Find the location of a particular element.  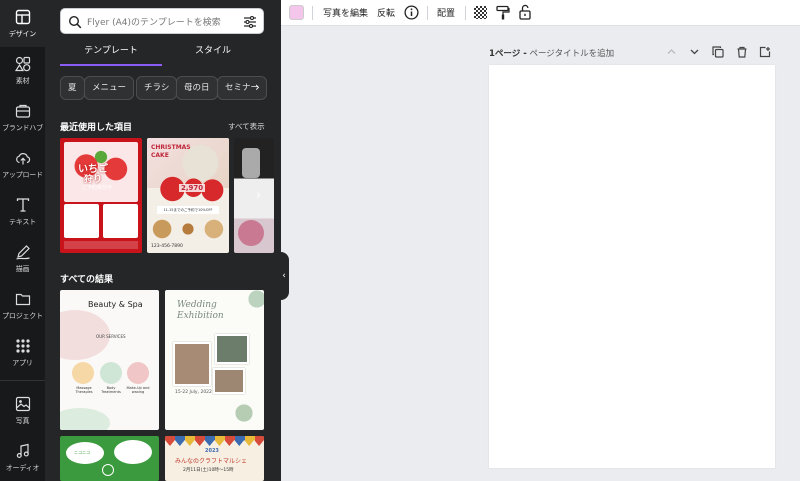

panel-tabs: テンプレート スタイル is located at coordinates (162, 54).